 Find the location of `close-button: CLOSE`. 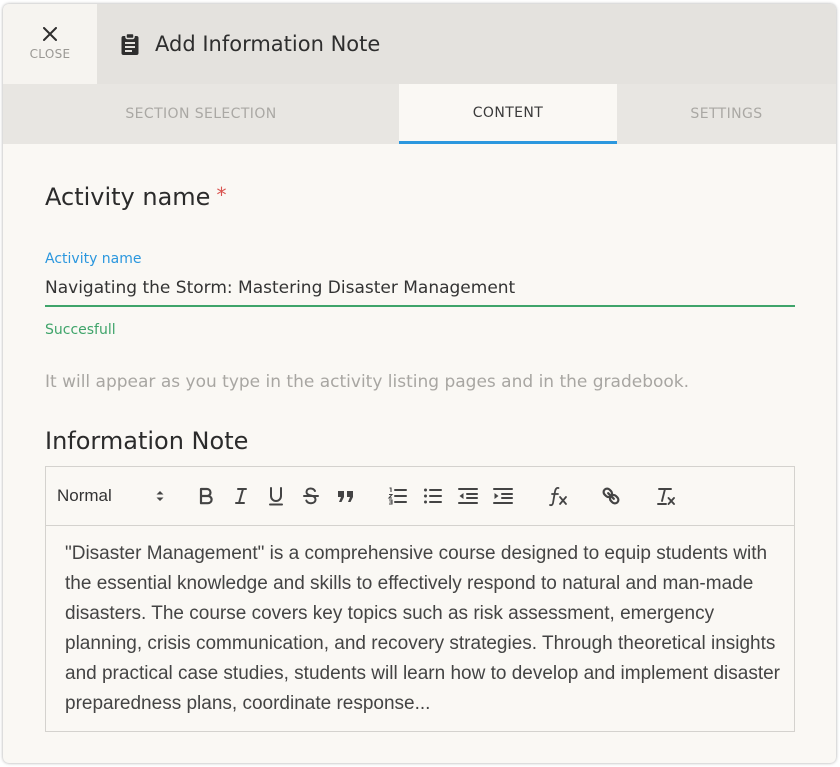

close-button: CLOSE is located at coordinates (50, 44).